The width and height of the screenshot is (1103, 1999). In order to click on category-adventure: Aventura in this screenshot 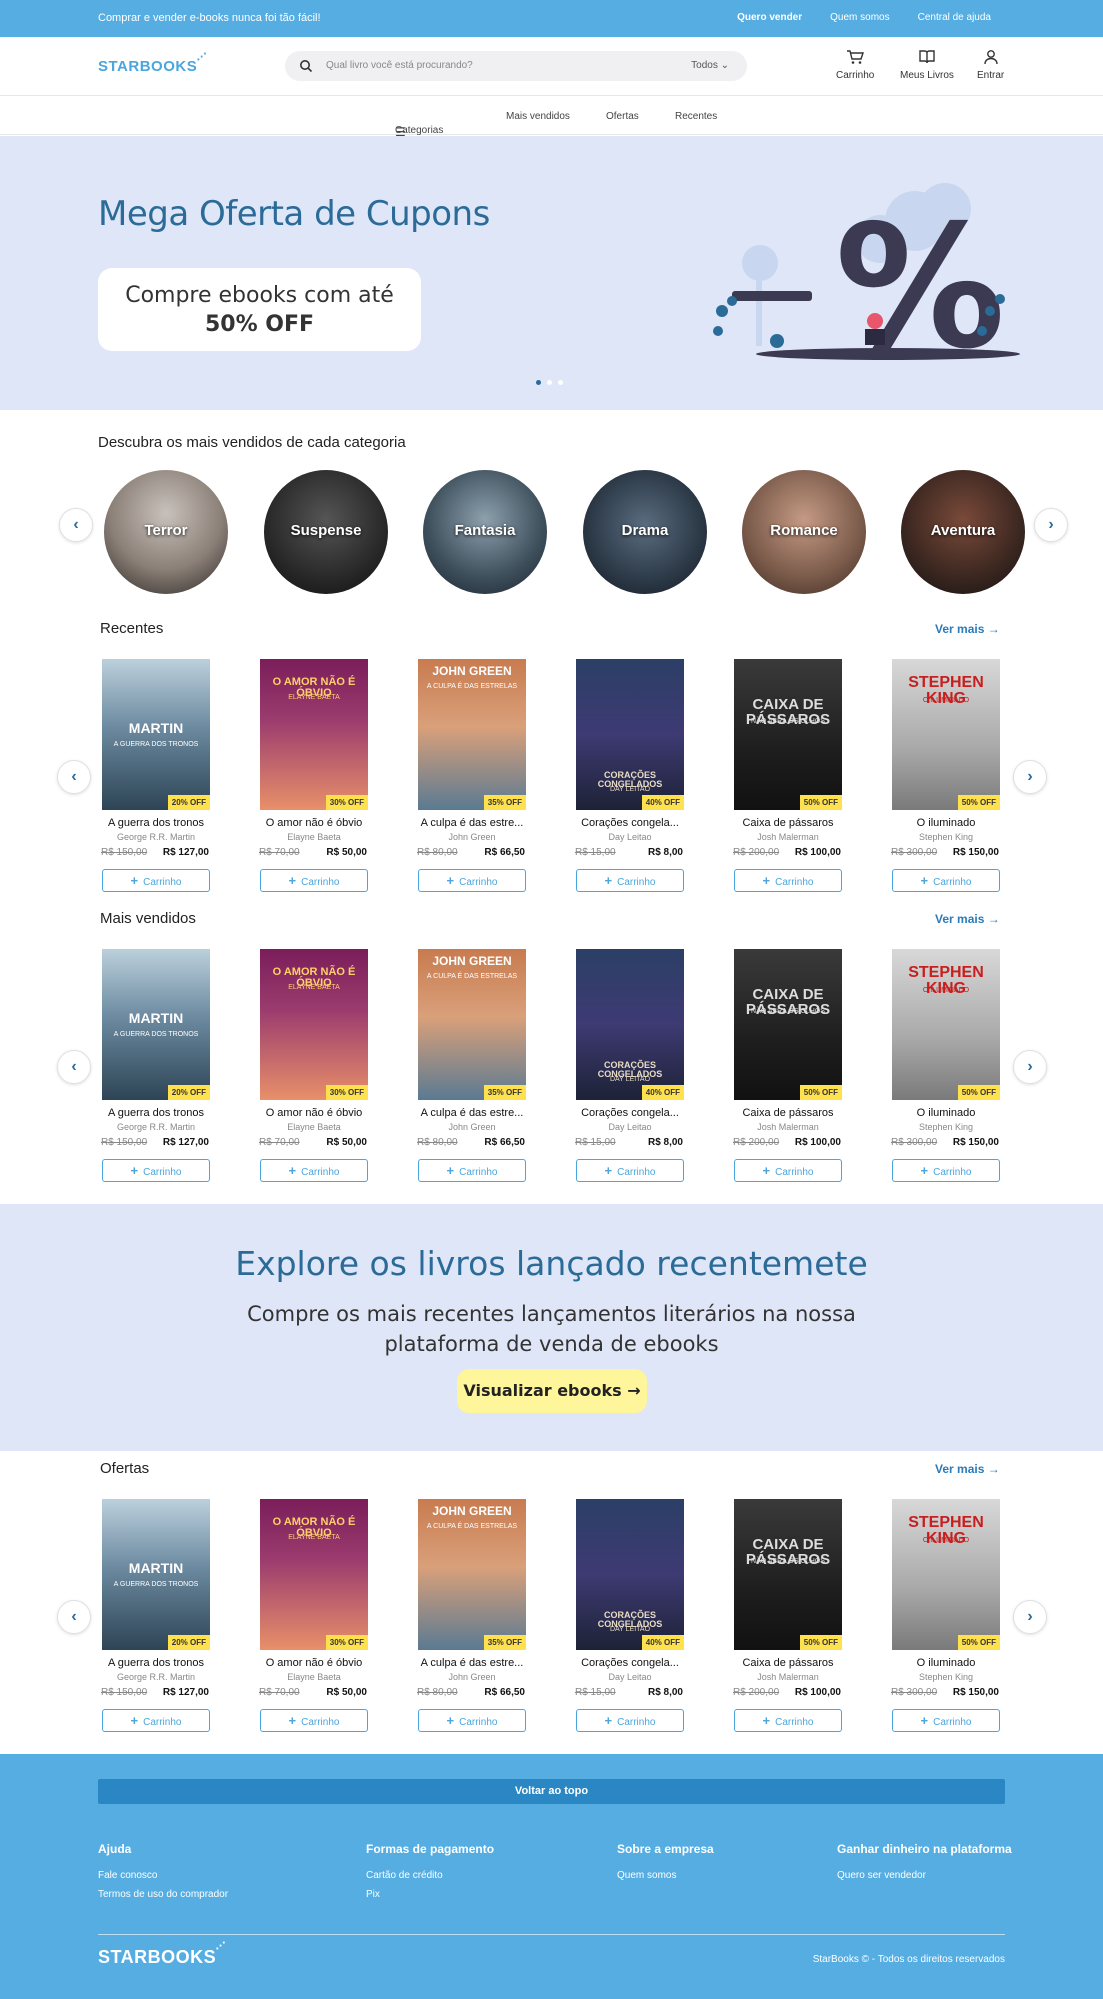, I will do `click(963, 532)`.